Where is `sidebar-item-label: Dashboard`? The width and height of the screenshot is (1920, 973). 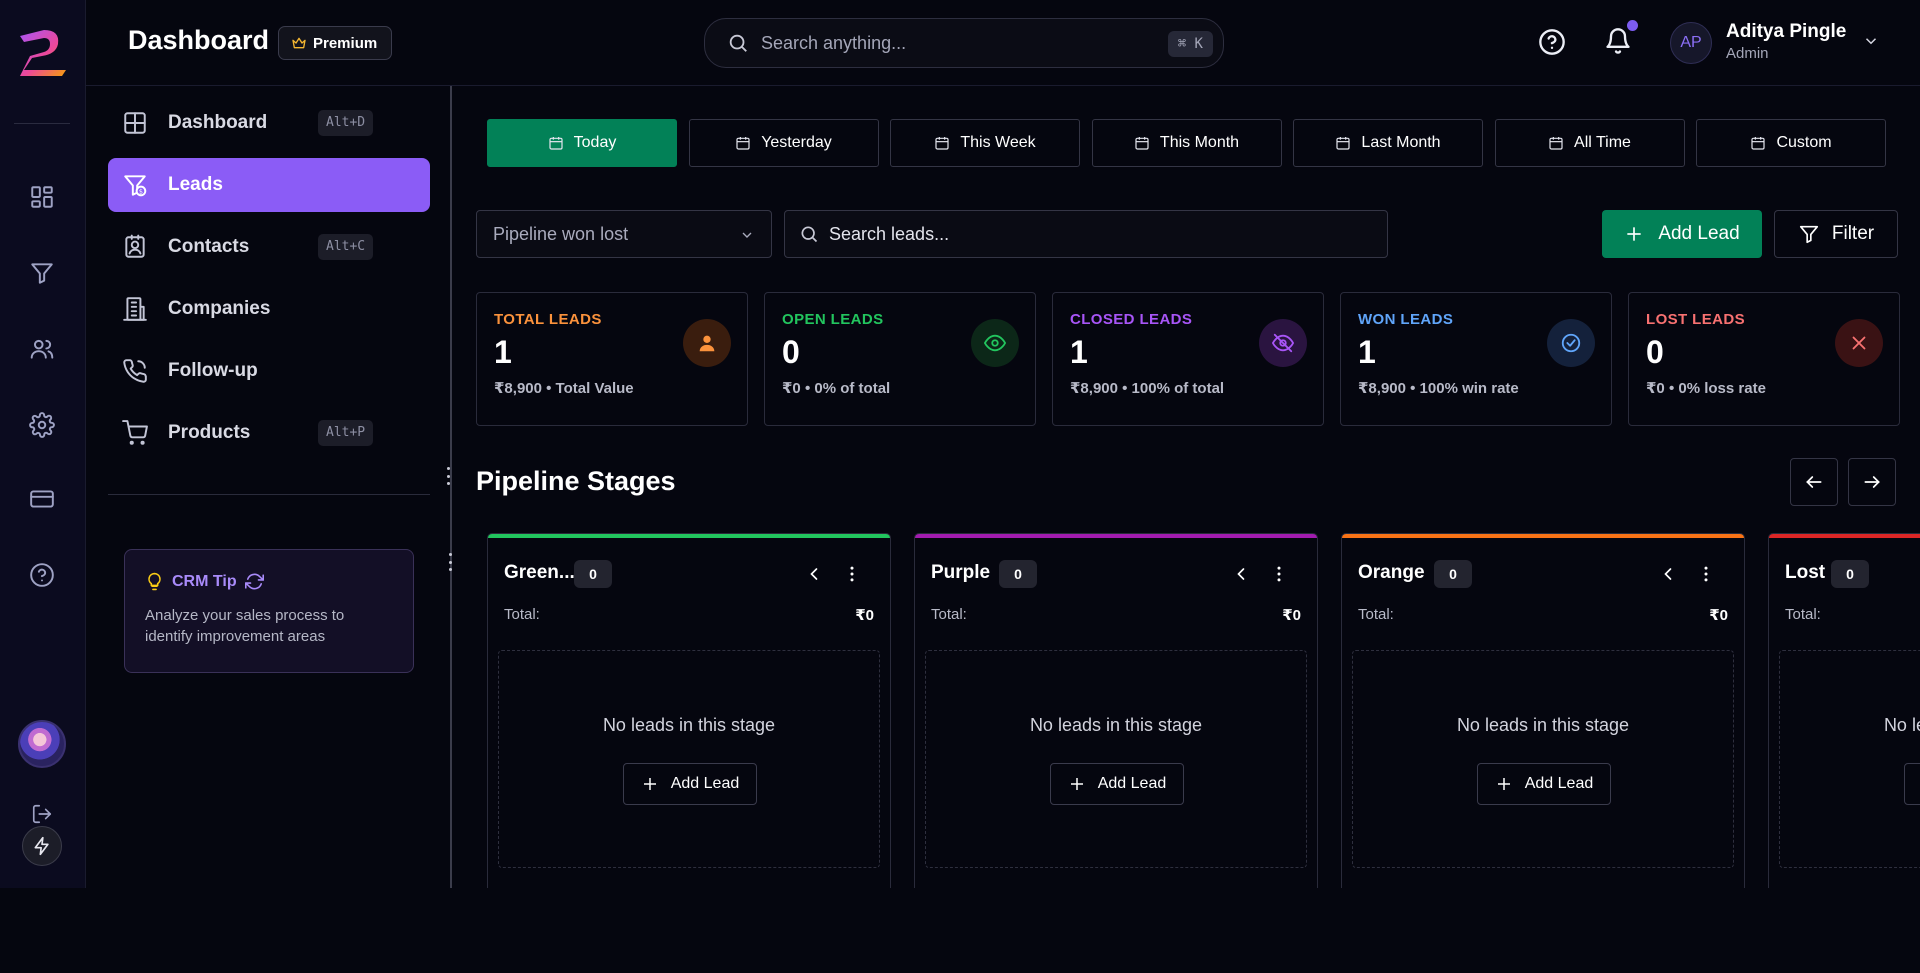 sidebar-item-label: Dashboard is located at coordinates (218, 122).